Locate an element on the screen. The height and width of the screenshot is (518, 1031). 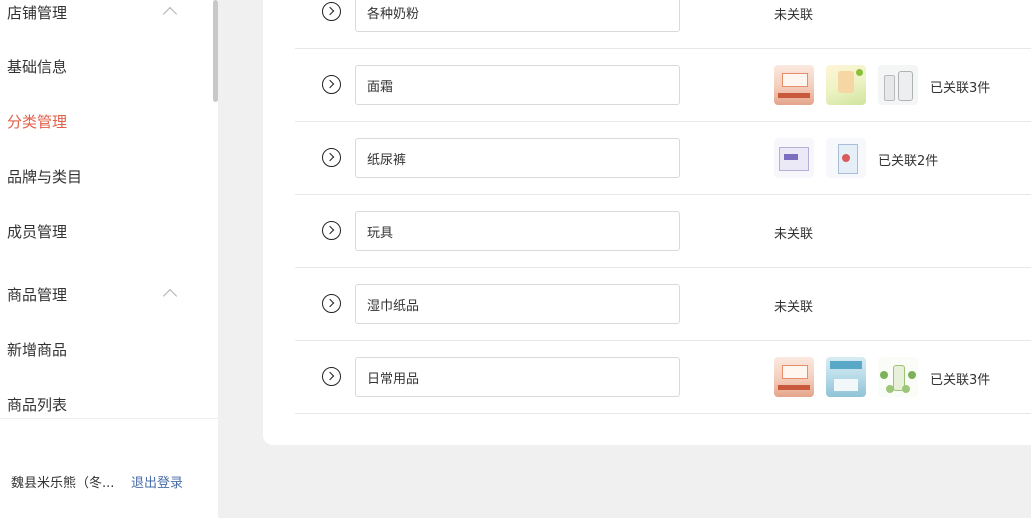
sidebar-item-product-list: 商品列表 is located at coordinates (105, 404).